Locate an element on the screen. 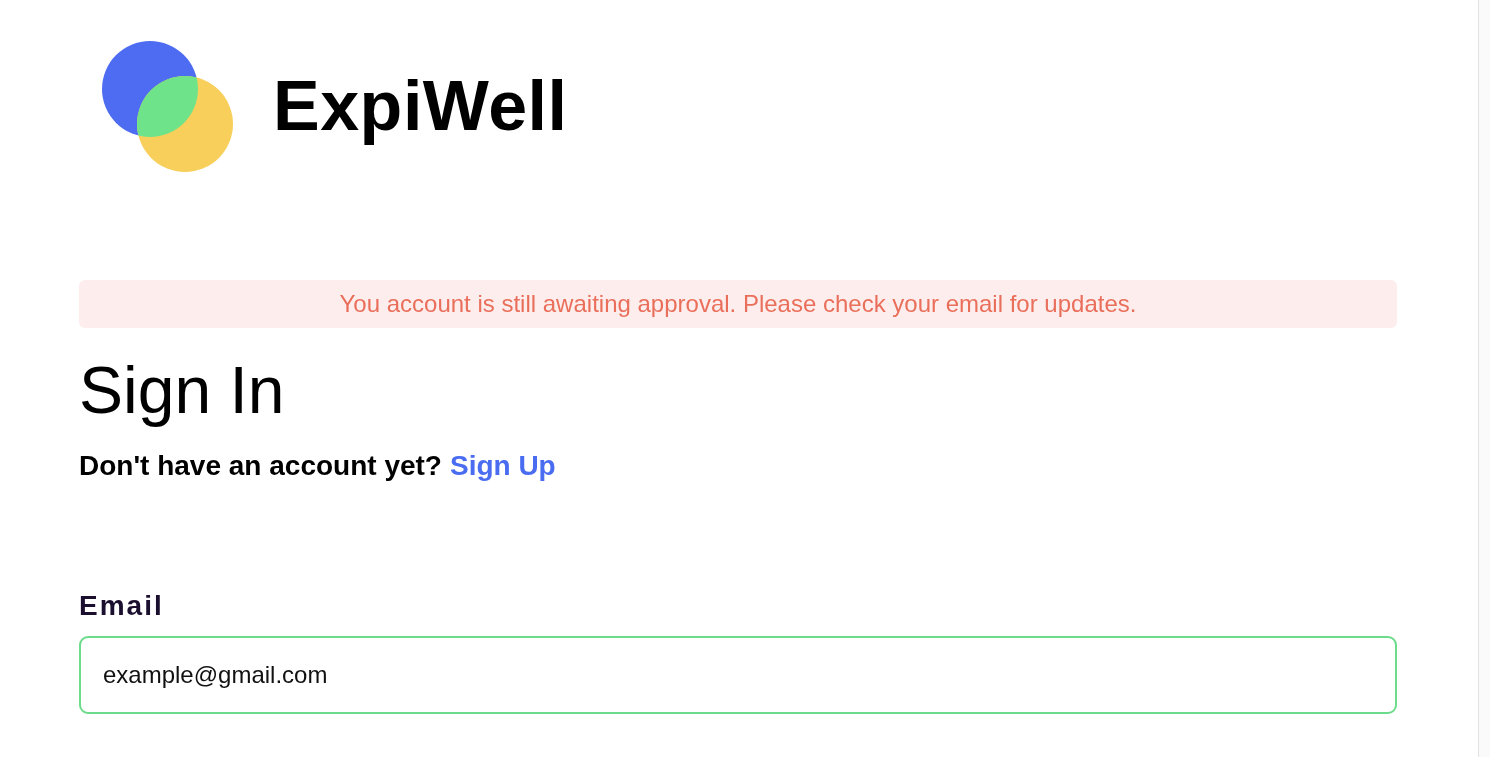  page-heading: Sign In is located at coordinates (182, 390).